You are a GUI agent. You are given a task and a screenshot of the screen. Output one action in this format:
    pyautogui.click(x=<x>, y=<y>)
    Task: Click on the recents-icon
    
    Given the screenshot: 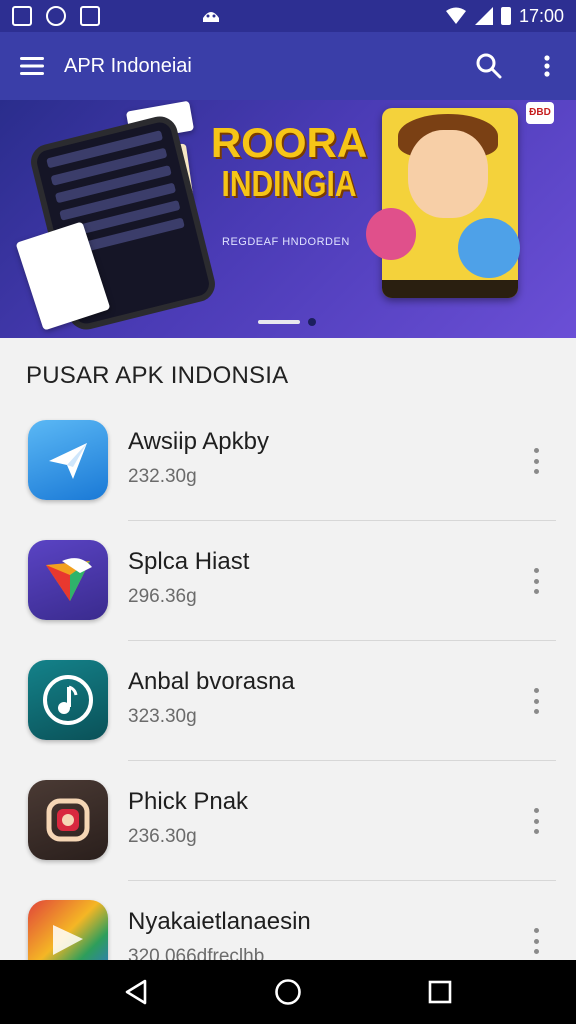 What is the action you would take?
    pyautogui.click(x=440, y=992)
    